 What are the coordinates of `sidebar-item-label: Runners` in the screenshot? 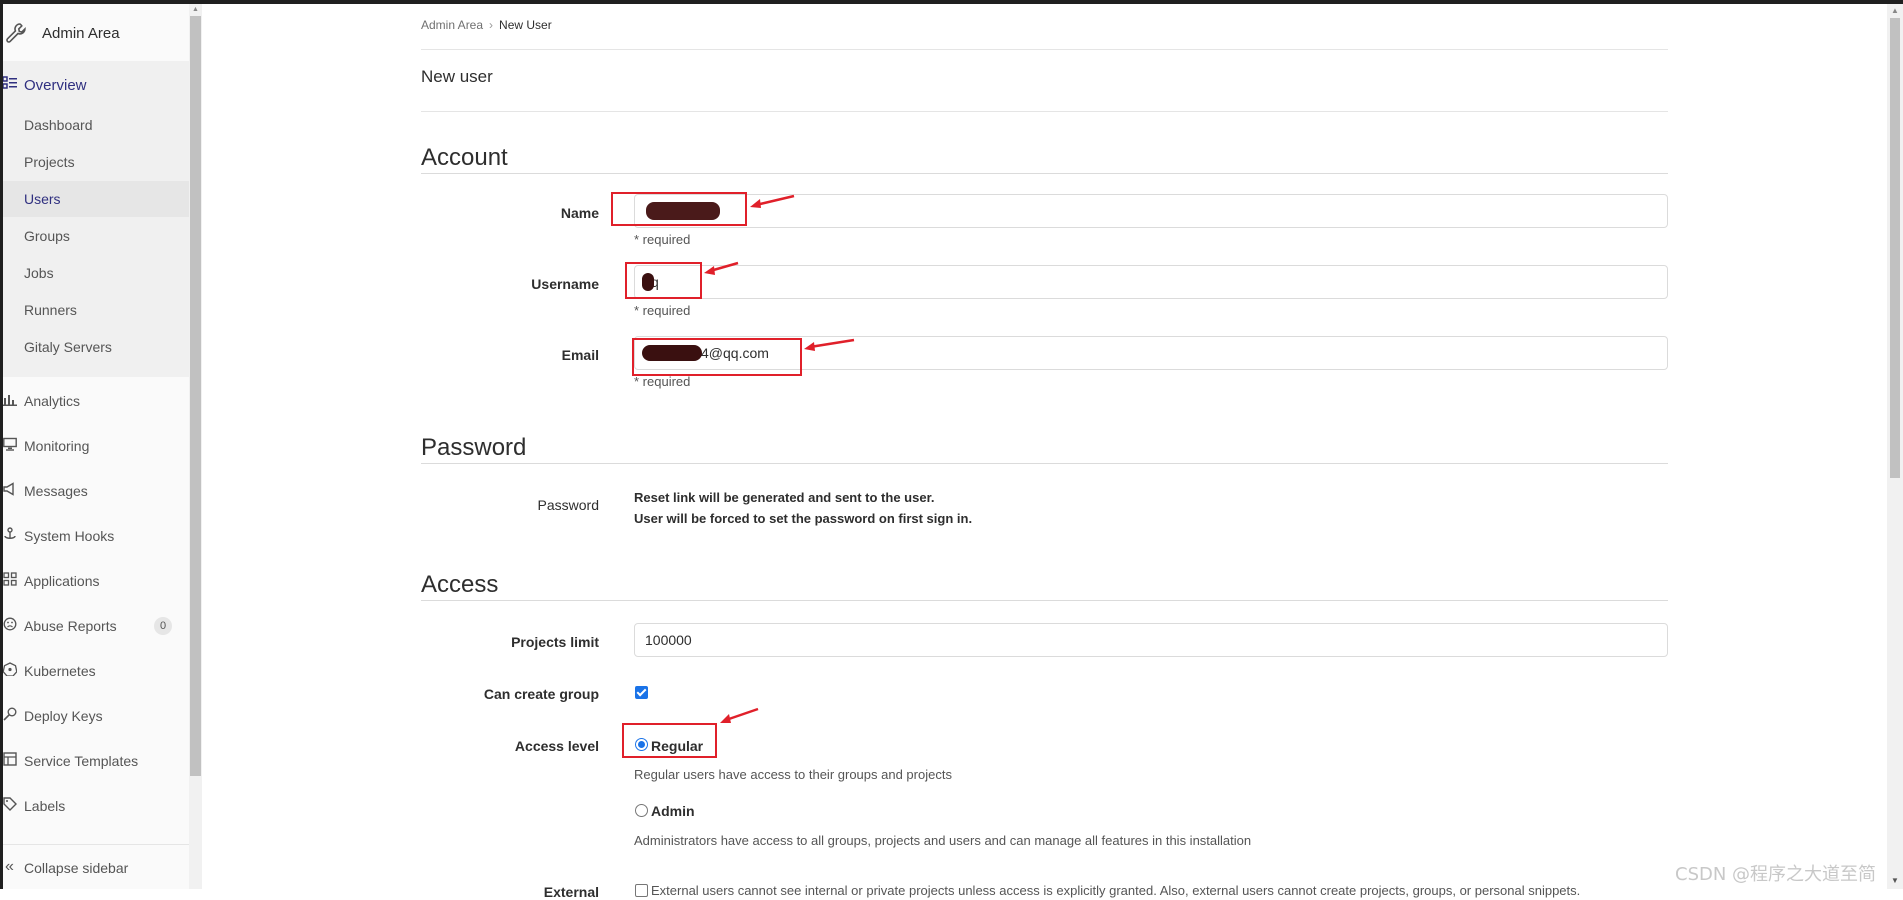 It's located at (50, 310).